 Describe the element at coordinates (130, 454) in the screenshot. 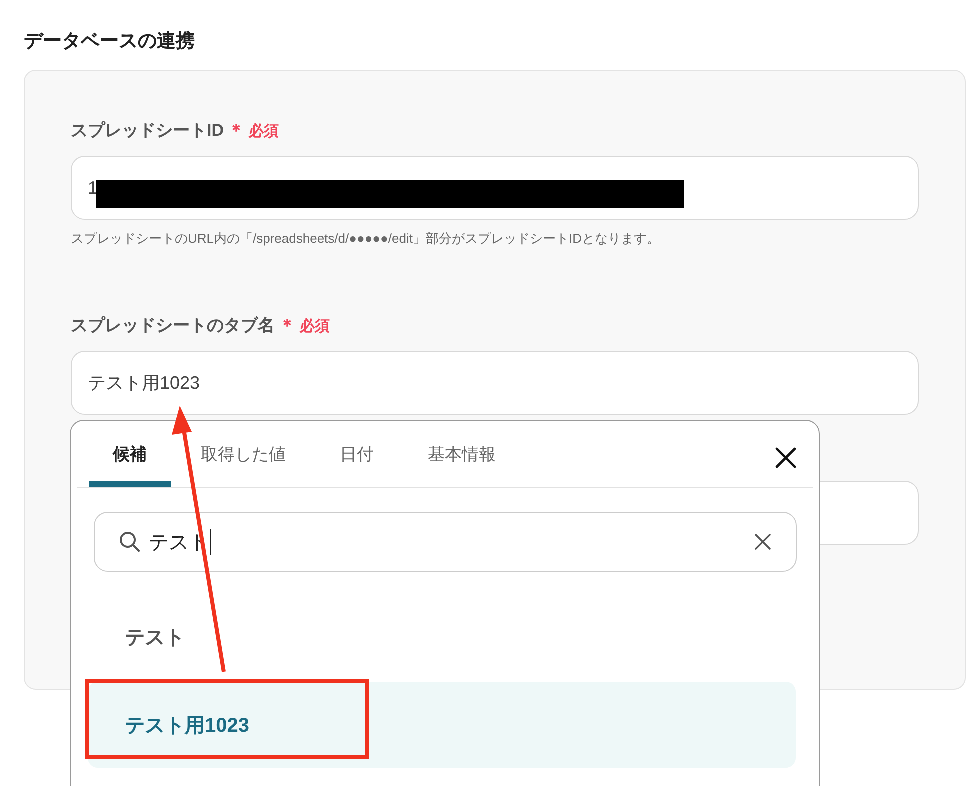

I see `tab: 候補` at that location.